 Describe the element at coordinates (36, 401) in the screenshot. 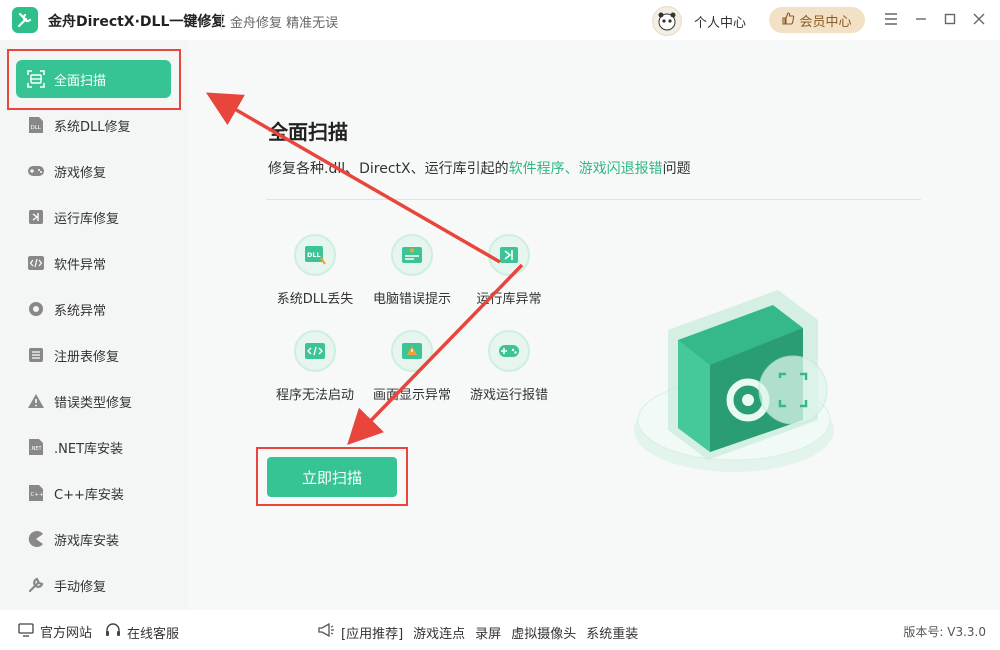

I see `warning-icon` at that location.